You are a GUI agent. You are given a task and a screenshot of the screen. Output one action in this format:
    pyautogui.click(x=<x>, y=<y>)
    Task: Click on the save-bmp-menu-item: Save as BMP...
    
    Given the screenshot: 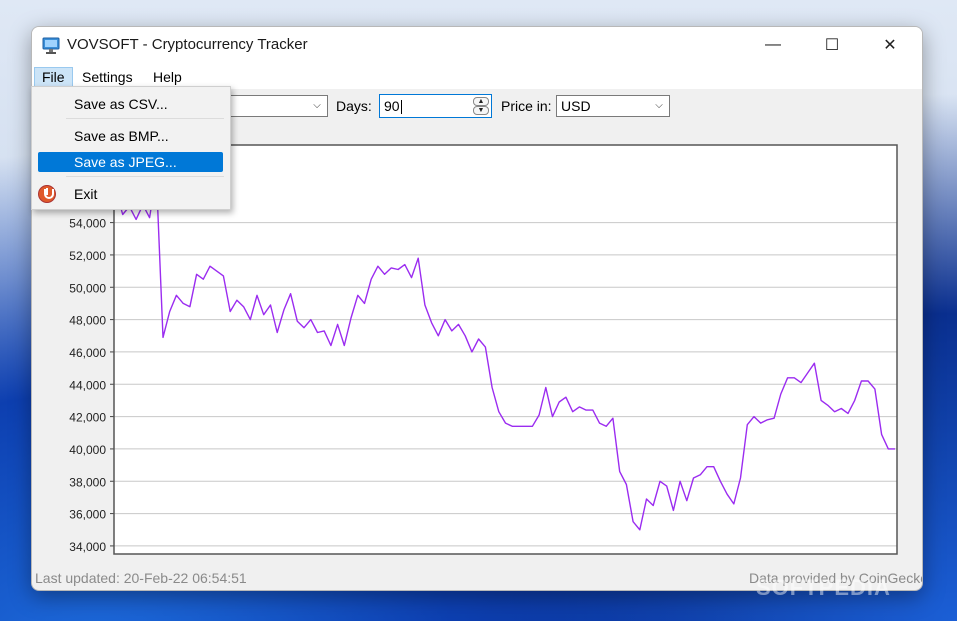 What is the action you would take?
    pyautogui.click(x=130, y=136)
    